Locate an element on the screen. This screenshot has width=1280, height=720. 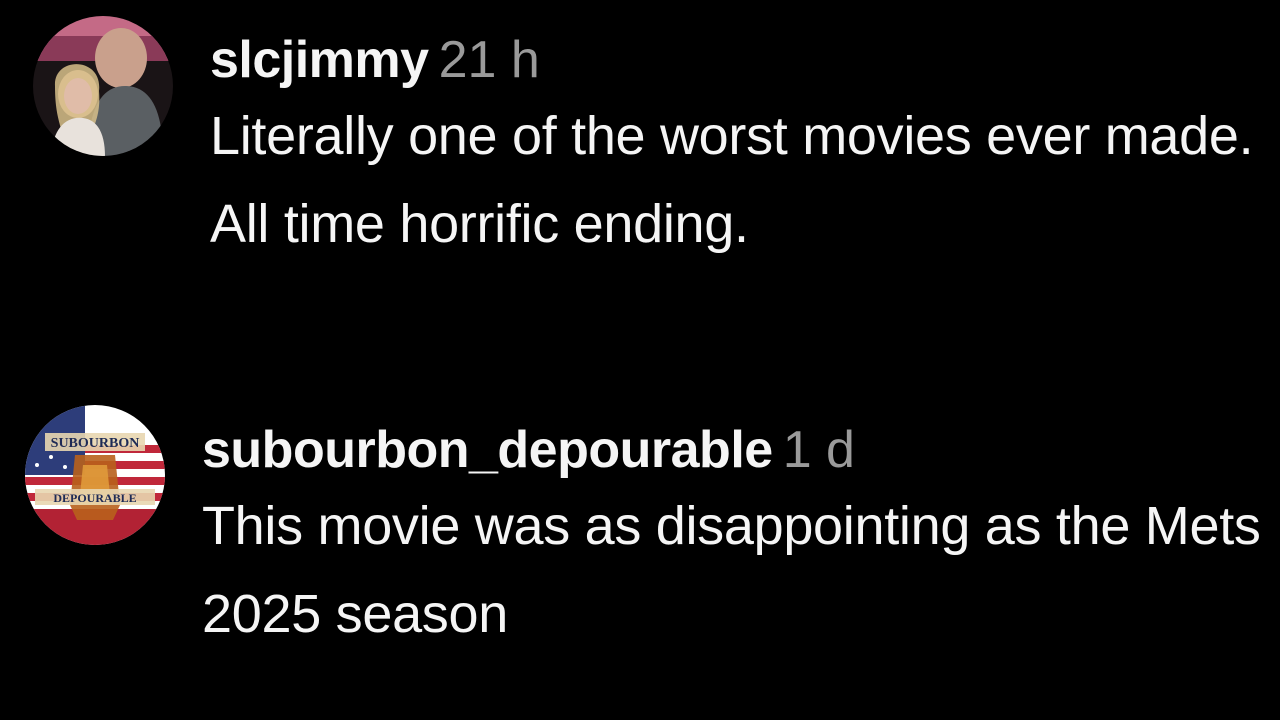
profile-logo-icon: SUBOURBON DEPOURABLE is located at coordinates (95, 475).